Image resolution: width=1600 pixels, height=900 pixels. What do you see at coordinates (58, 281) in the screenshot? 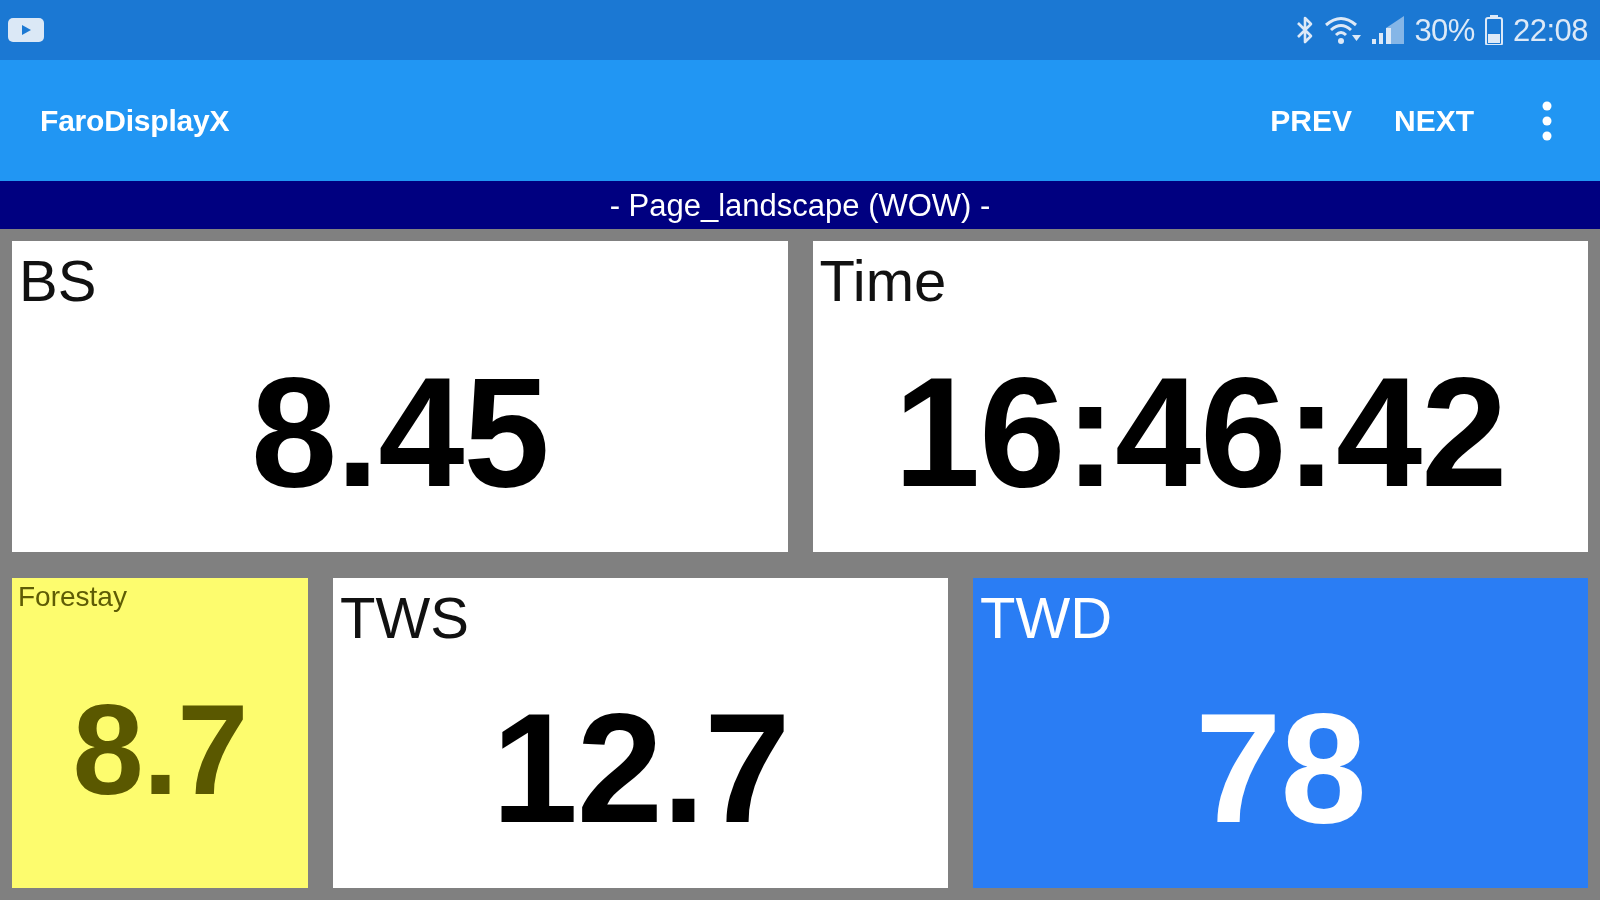
I see `tile-label: BS` at bounding box center [58, 281].